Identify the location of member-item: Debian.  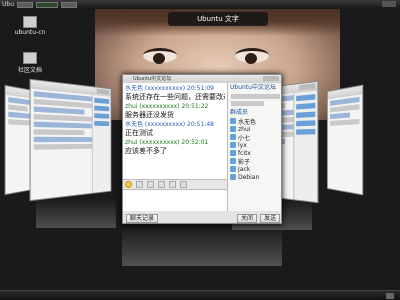
(254, 177).